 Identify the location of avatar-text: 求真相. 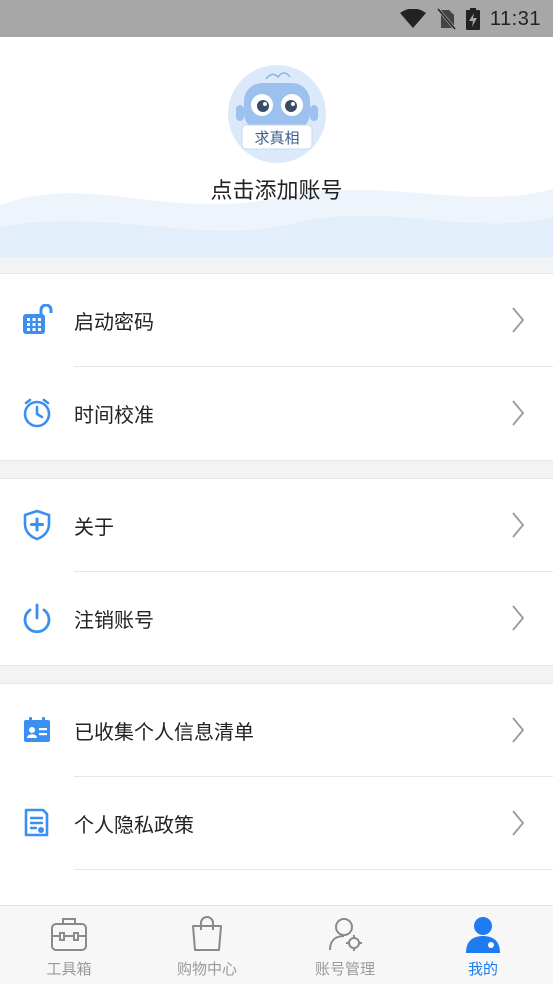
(276, 138).